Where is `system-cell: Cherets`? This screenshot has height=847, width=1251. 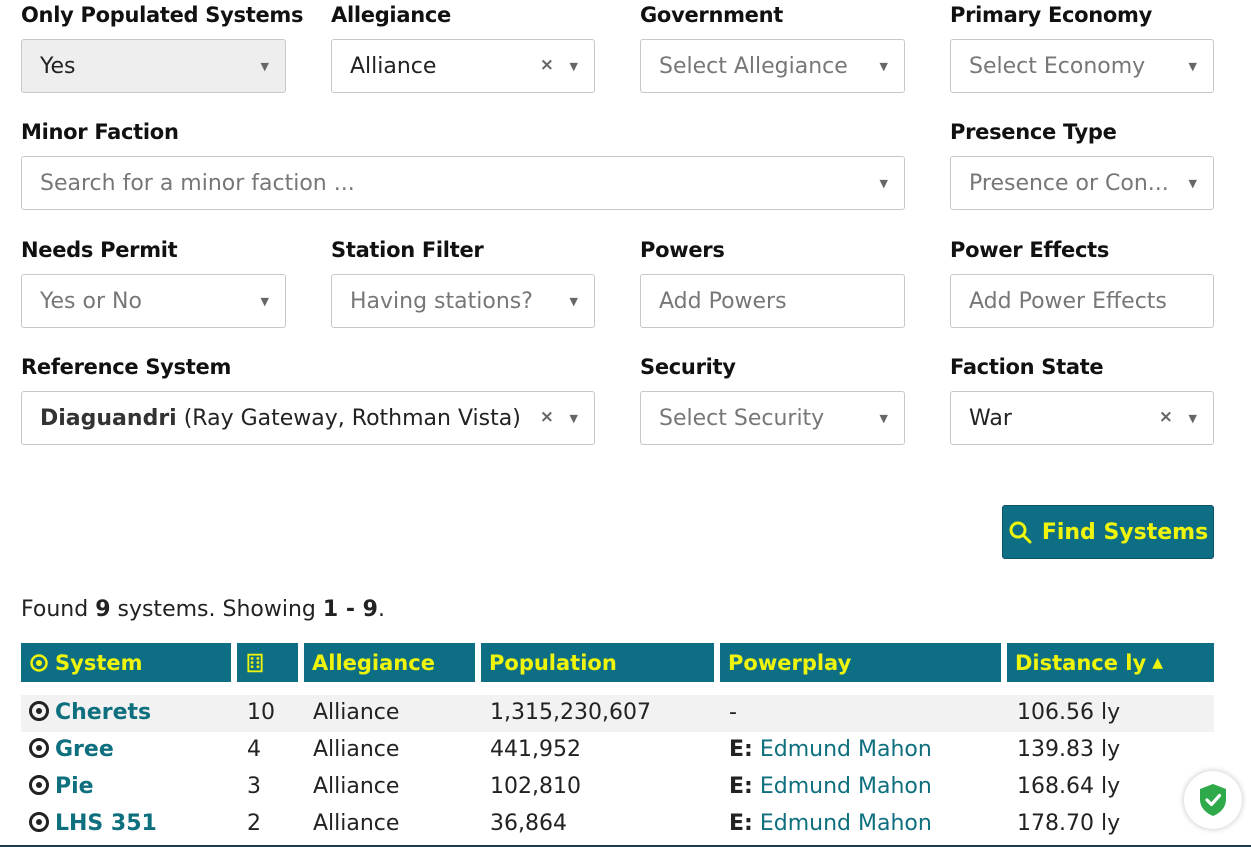
system-cell: Cherets is located at coordinates (90, 712).